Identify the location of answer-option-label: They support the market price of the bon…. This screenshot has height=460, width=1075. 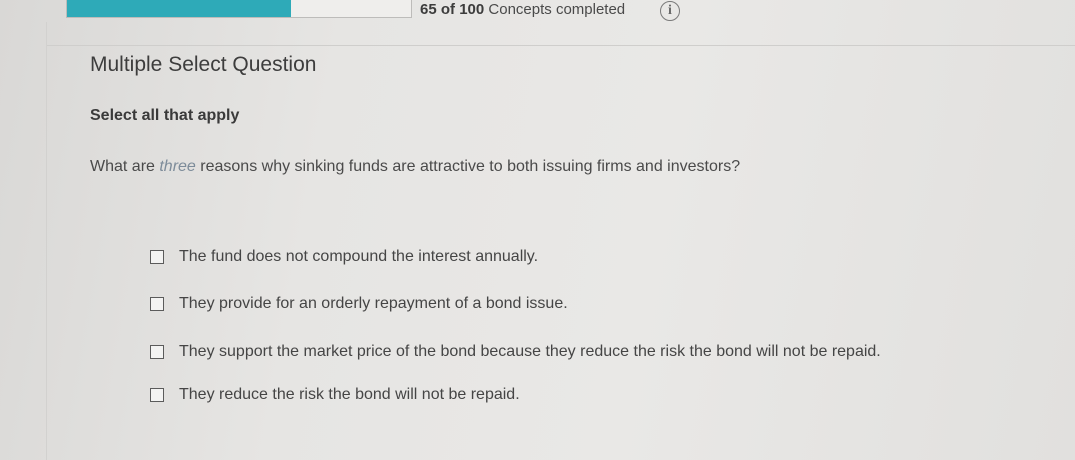
(530, 351).